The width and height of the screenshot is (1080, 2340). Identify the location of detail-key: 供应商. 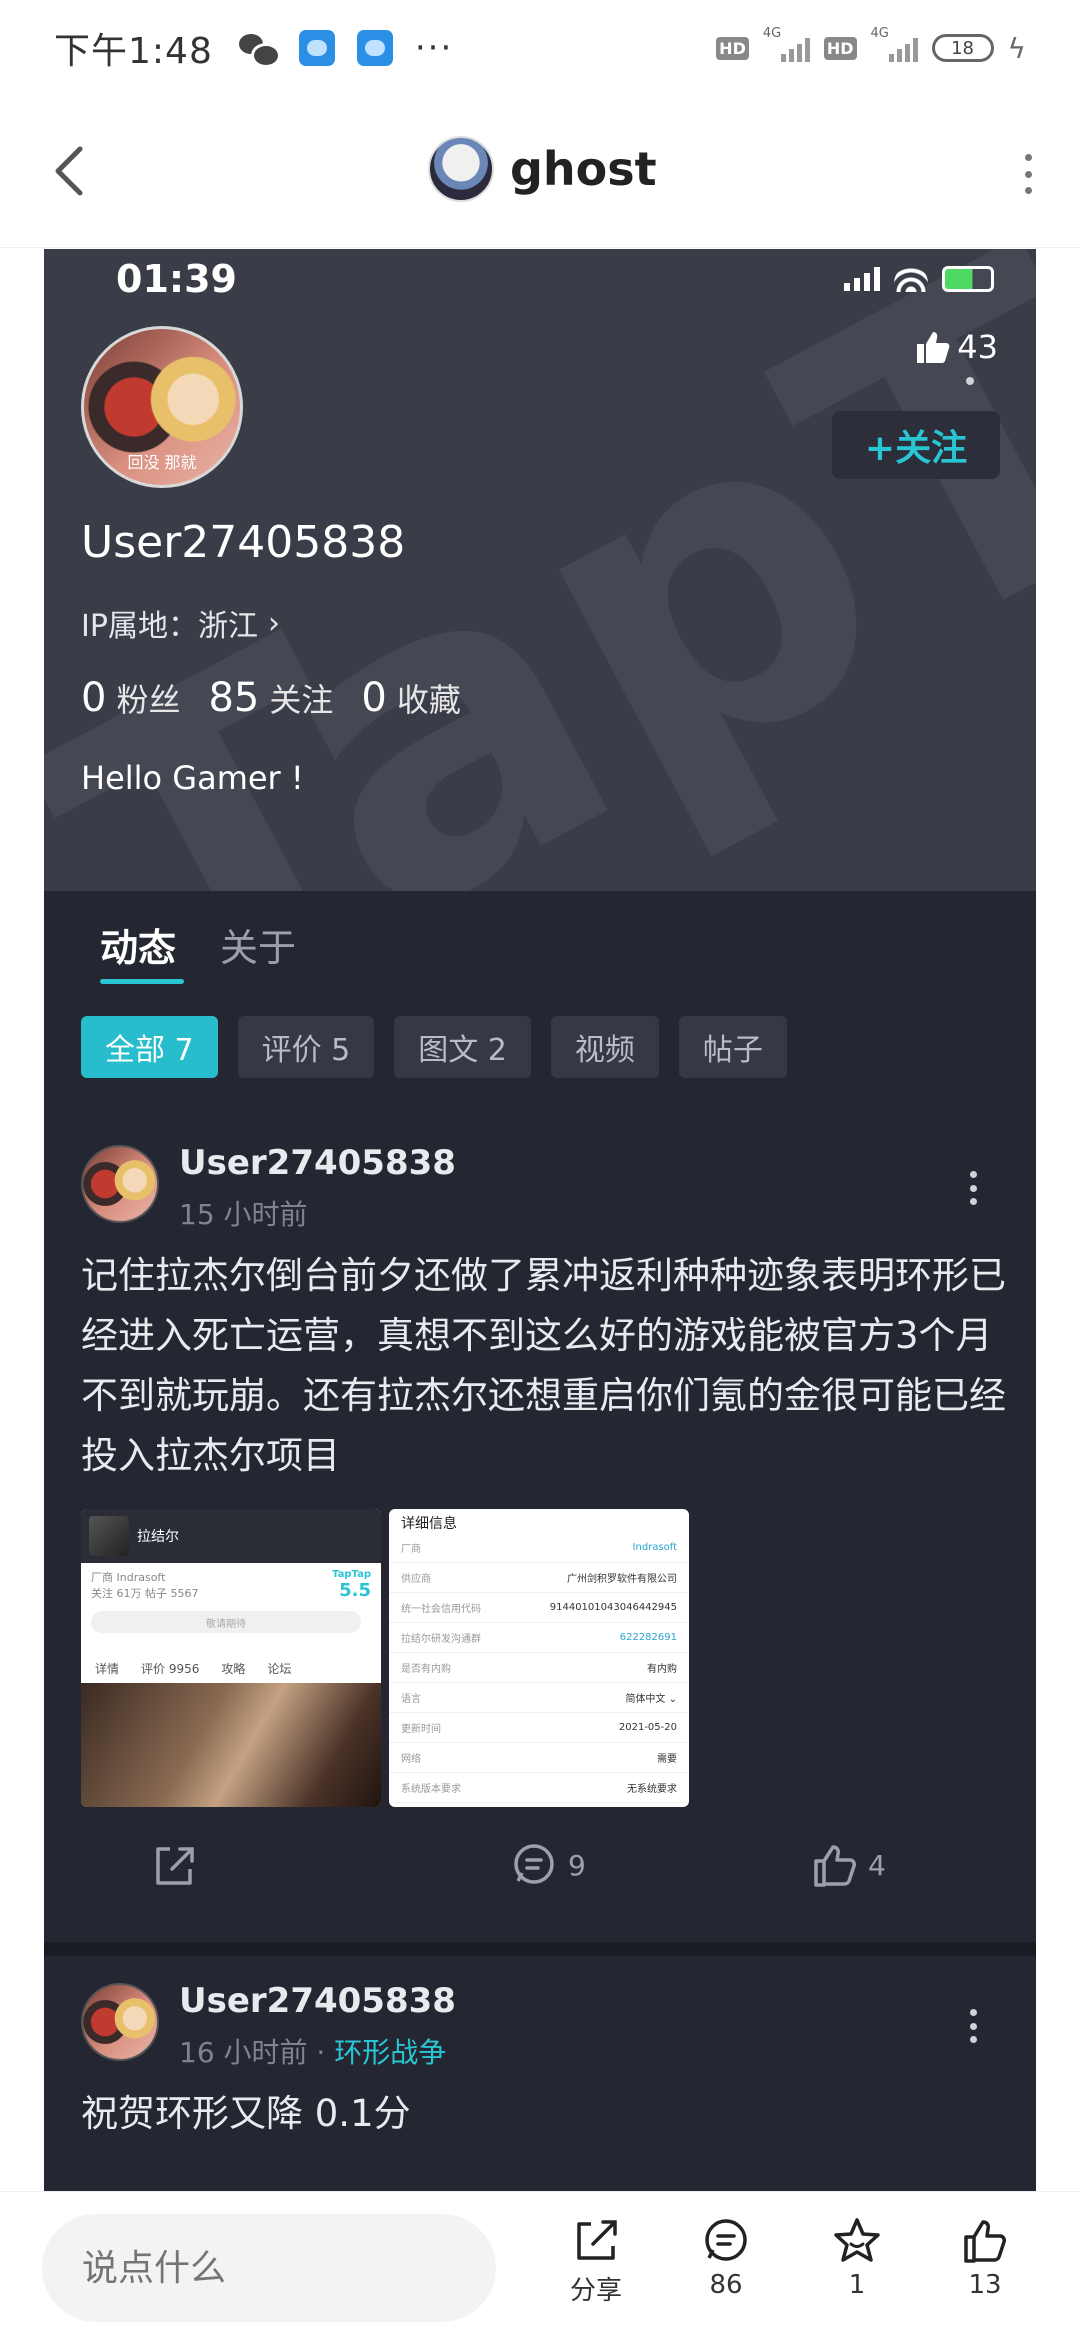
(416, 1579).